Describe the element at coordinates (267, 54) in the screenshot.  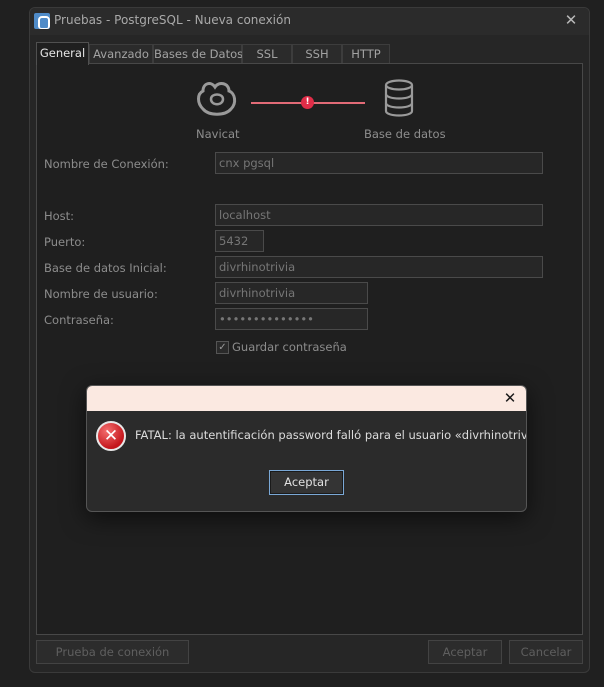
I see `tab-ssl: SSL` at that location.